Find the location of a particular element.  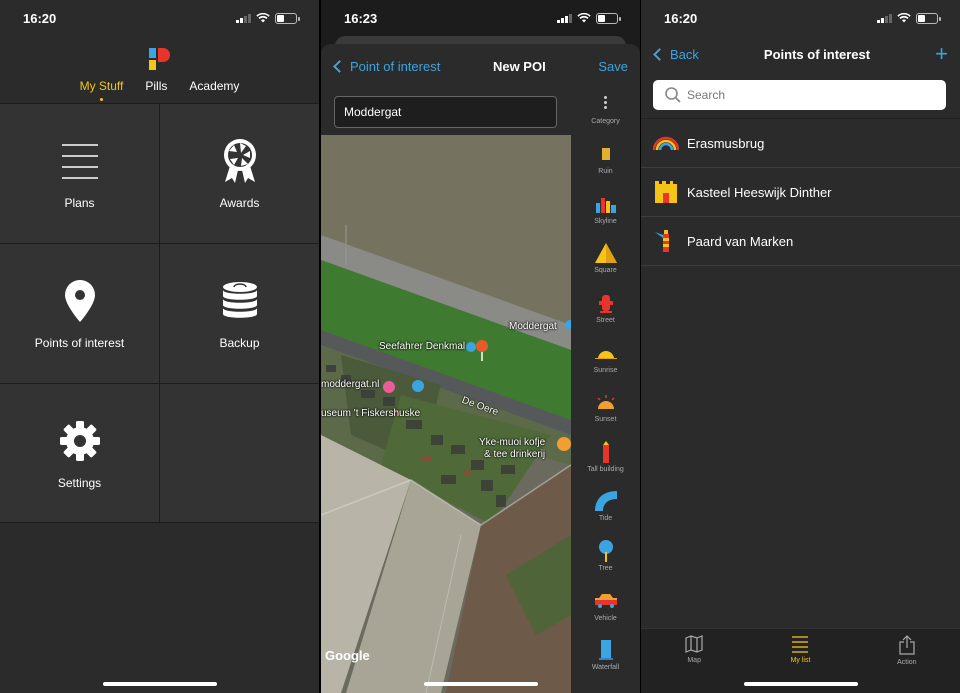

category-skyline: Skyline is located at coordinates (605, 210).